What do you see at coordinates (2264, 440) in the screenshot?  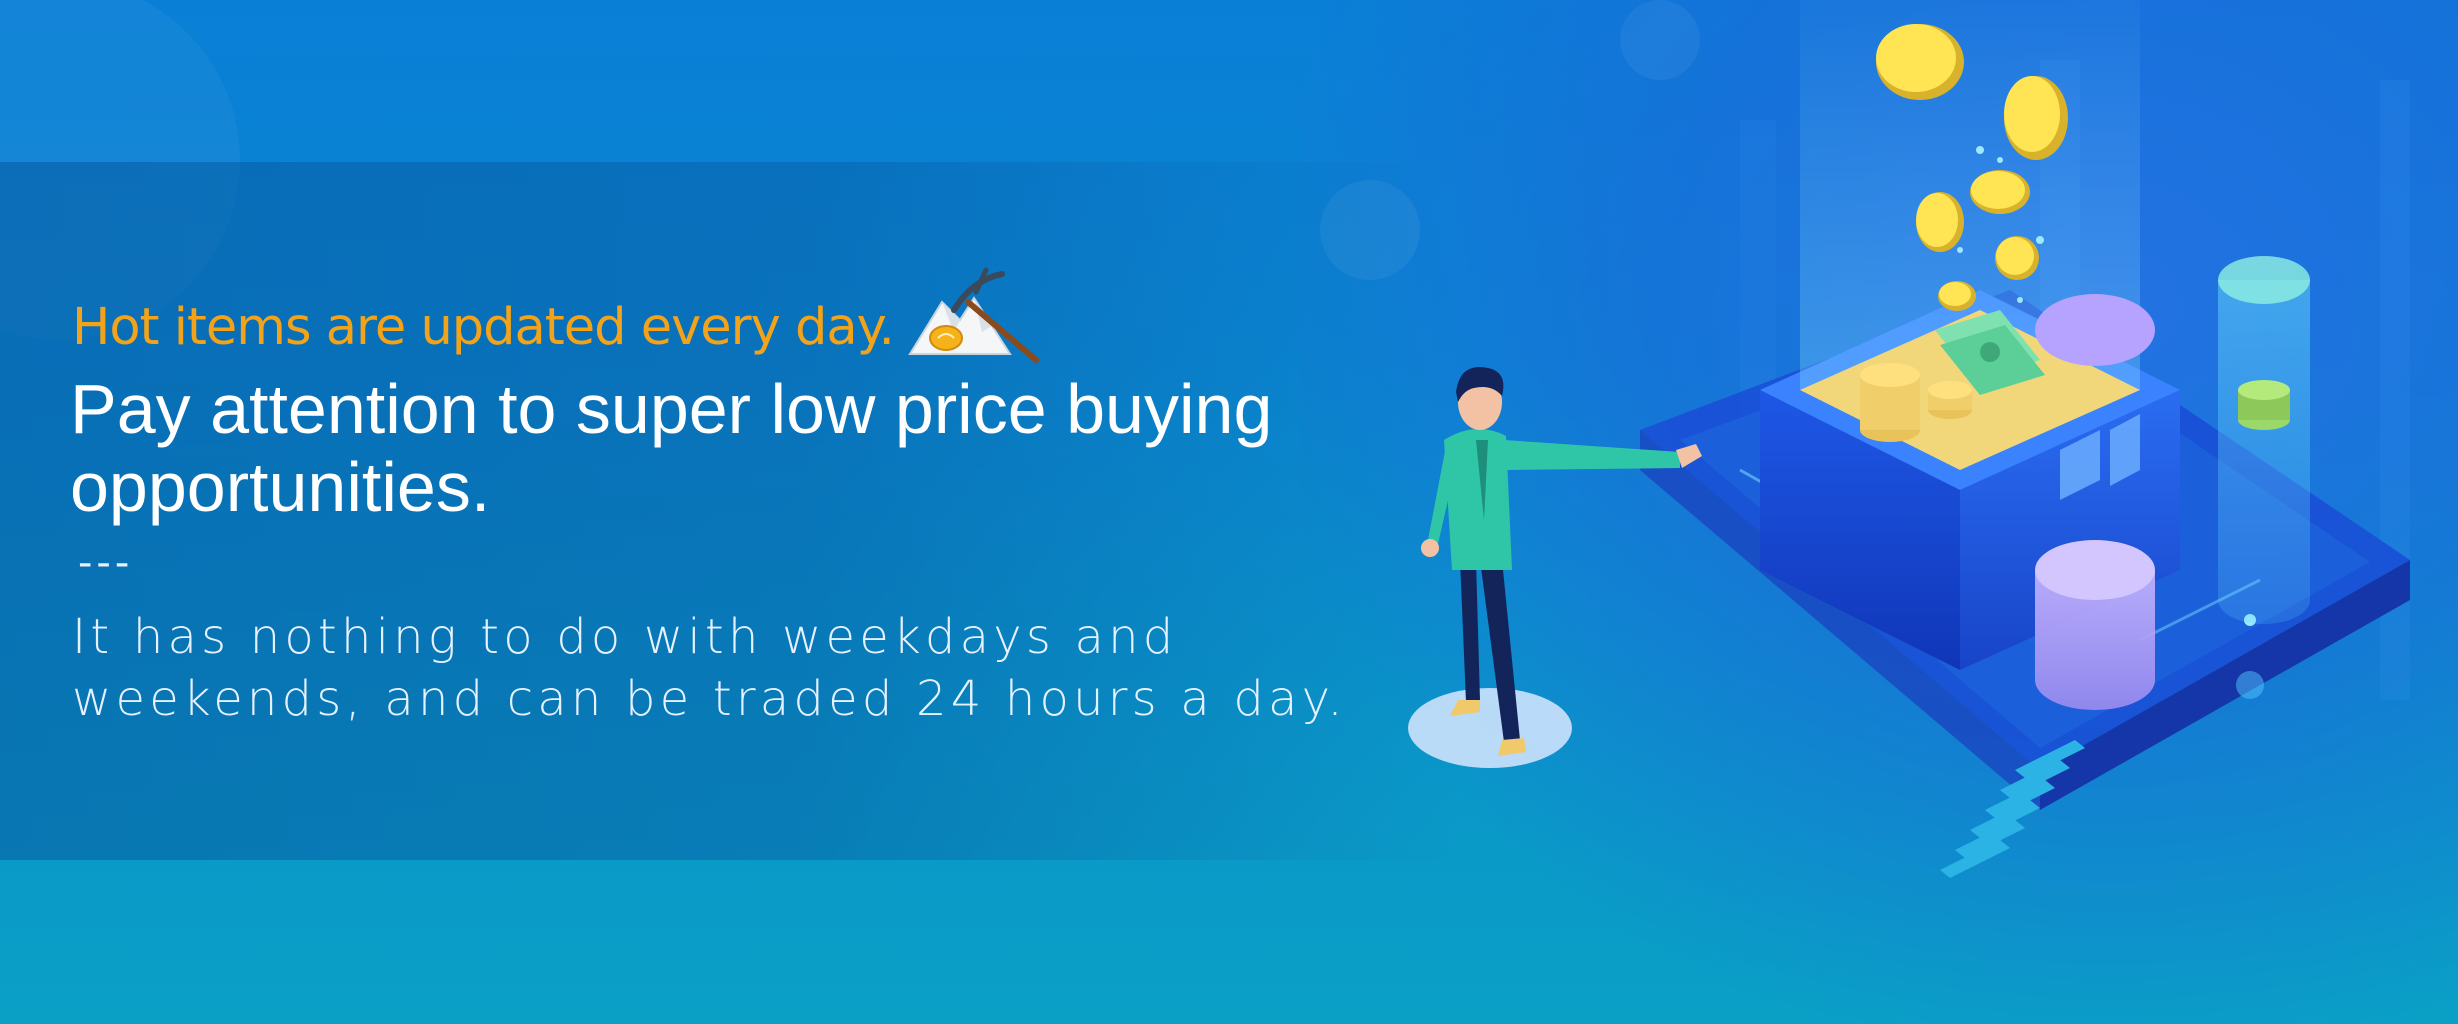 I see `glass-cylinder` at bounding box center [2264, 440].